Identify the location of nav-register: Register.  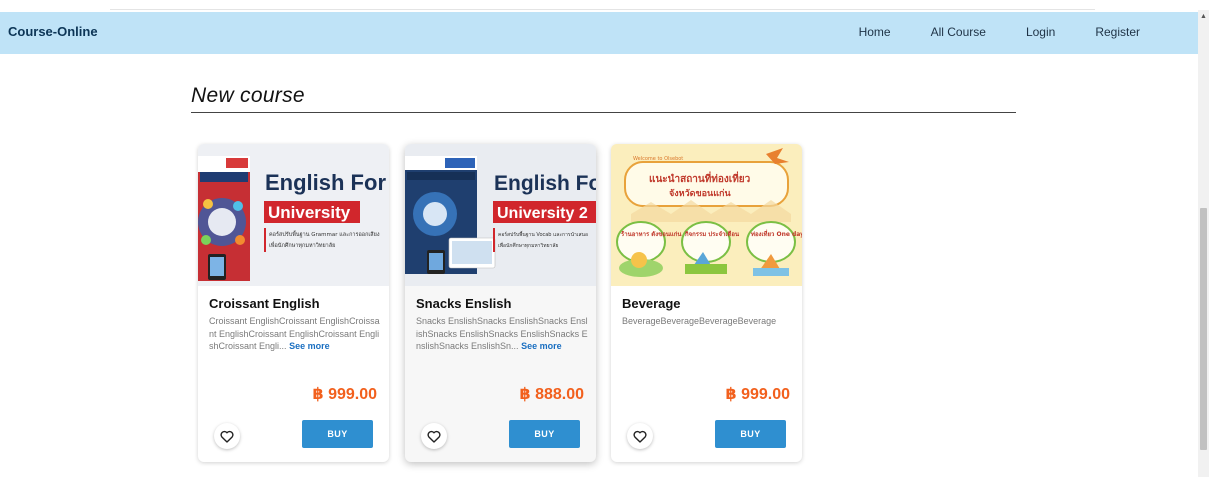
(1117, 32).